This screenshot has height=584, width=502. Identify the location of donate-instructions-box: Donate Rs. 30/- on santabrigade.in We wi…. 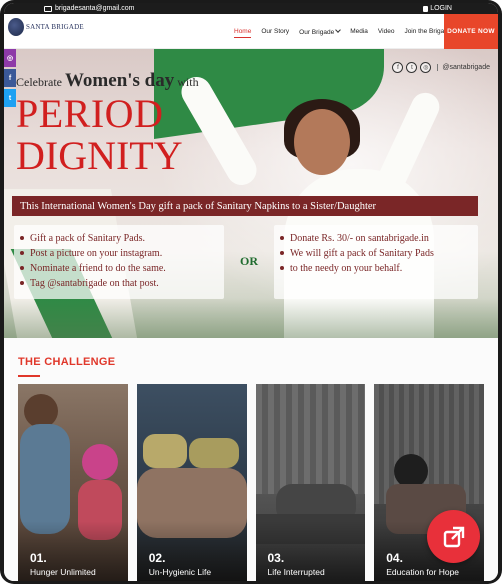
(376, 262).